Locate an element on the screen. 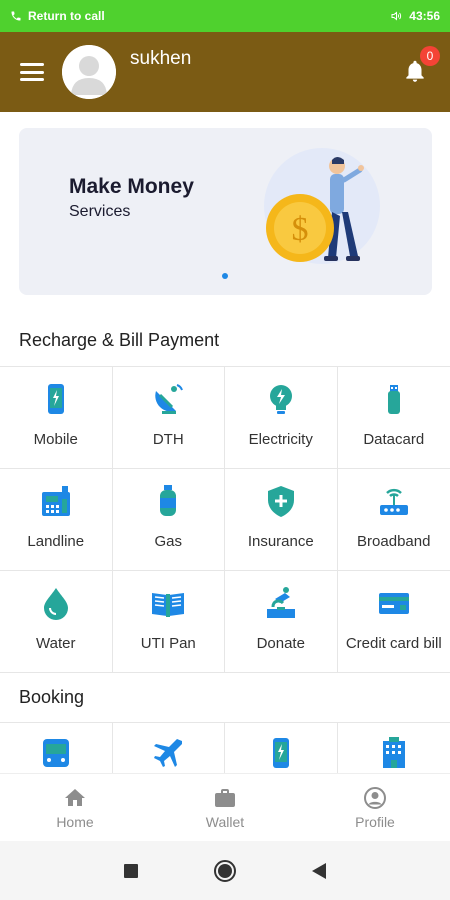  app-header: sukhen 0 is located at coordinates (225, 72).